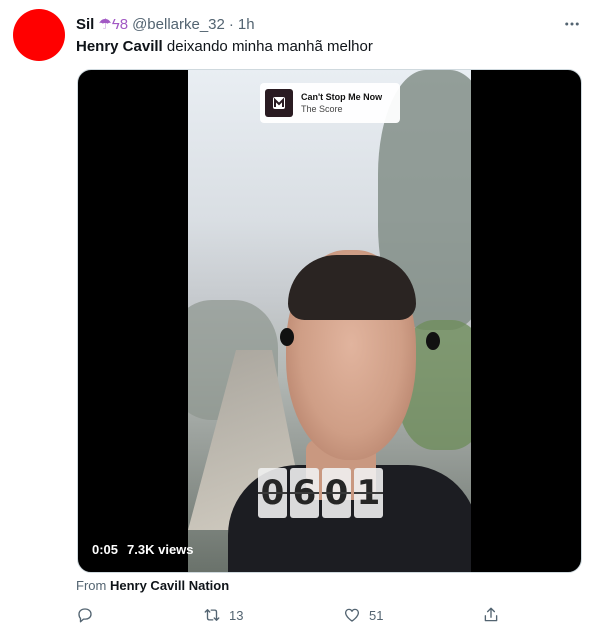 Image resolution: width=599 pixels, height=640 pixels. Describe the element at coordinates (320, 493) in the screenshot. I see `flip-counter: 0 6 0 1` at that location.